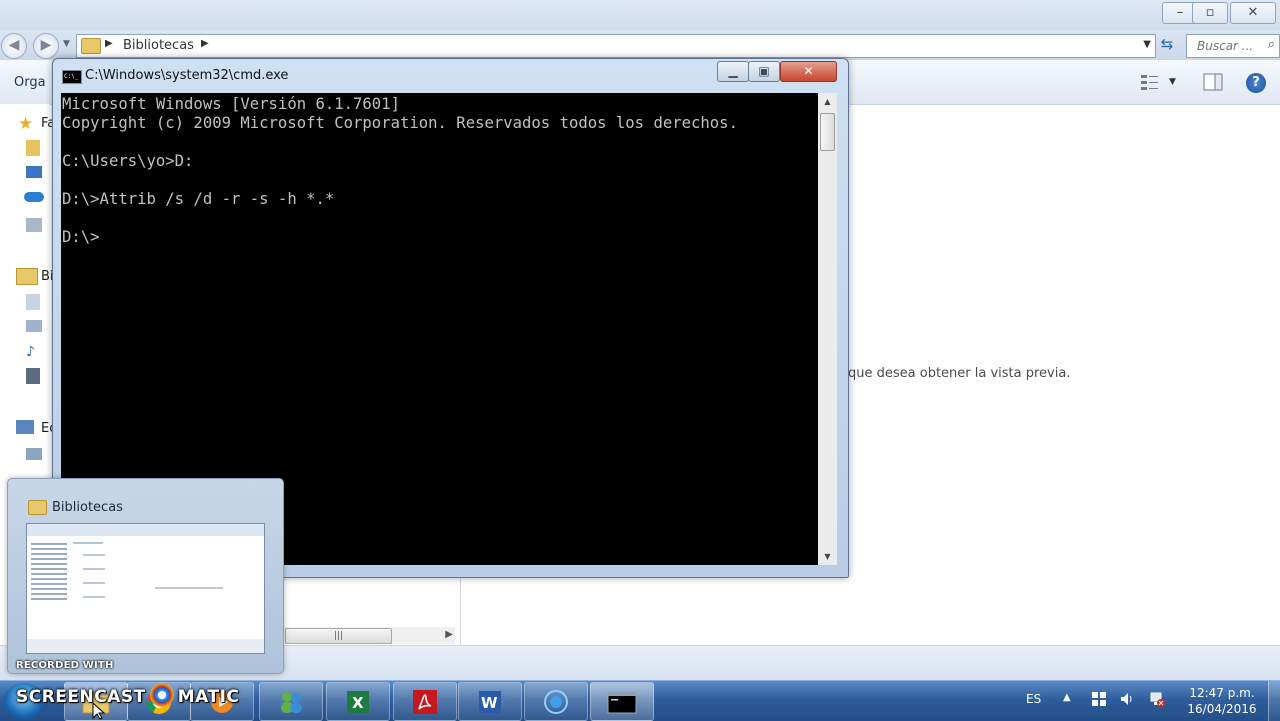  I want to click on cmd-minimize-button: ▁, so click(733, 71).